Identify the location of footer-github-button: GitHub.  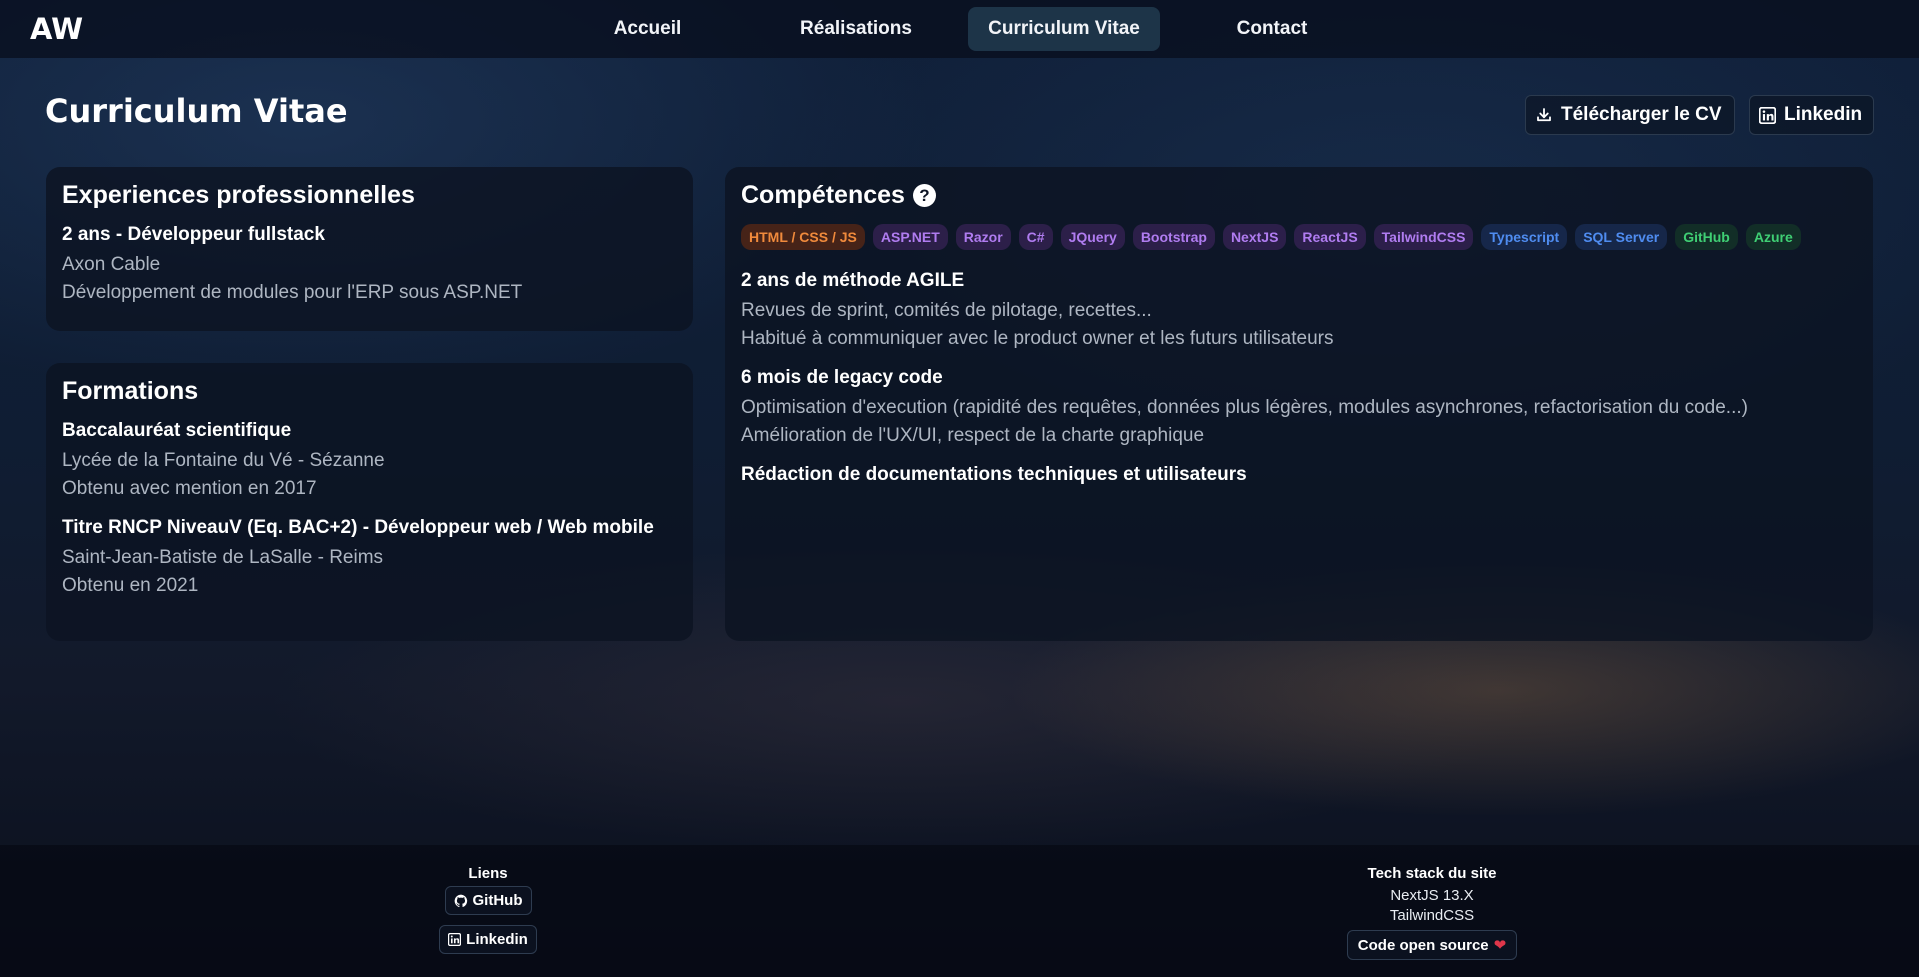
(488, 900).